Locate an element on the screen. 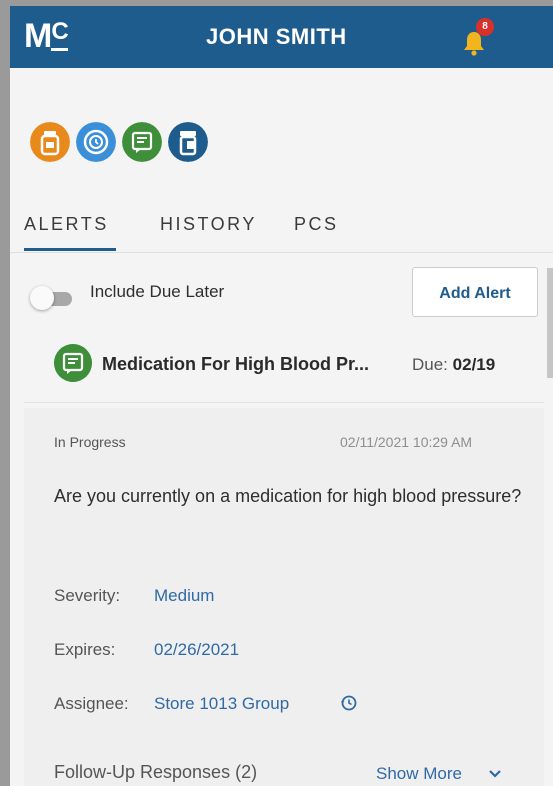 The width and height of the screenshot is (553, 786). pill-bottle-icon is located at coordinates (188, 142).